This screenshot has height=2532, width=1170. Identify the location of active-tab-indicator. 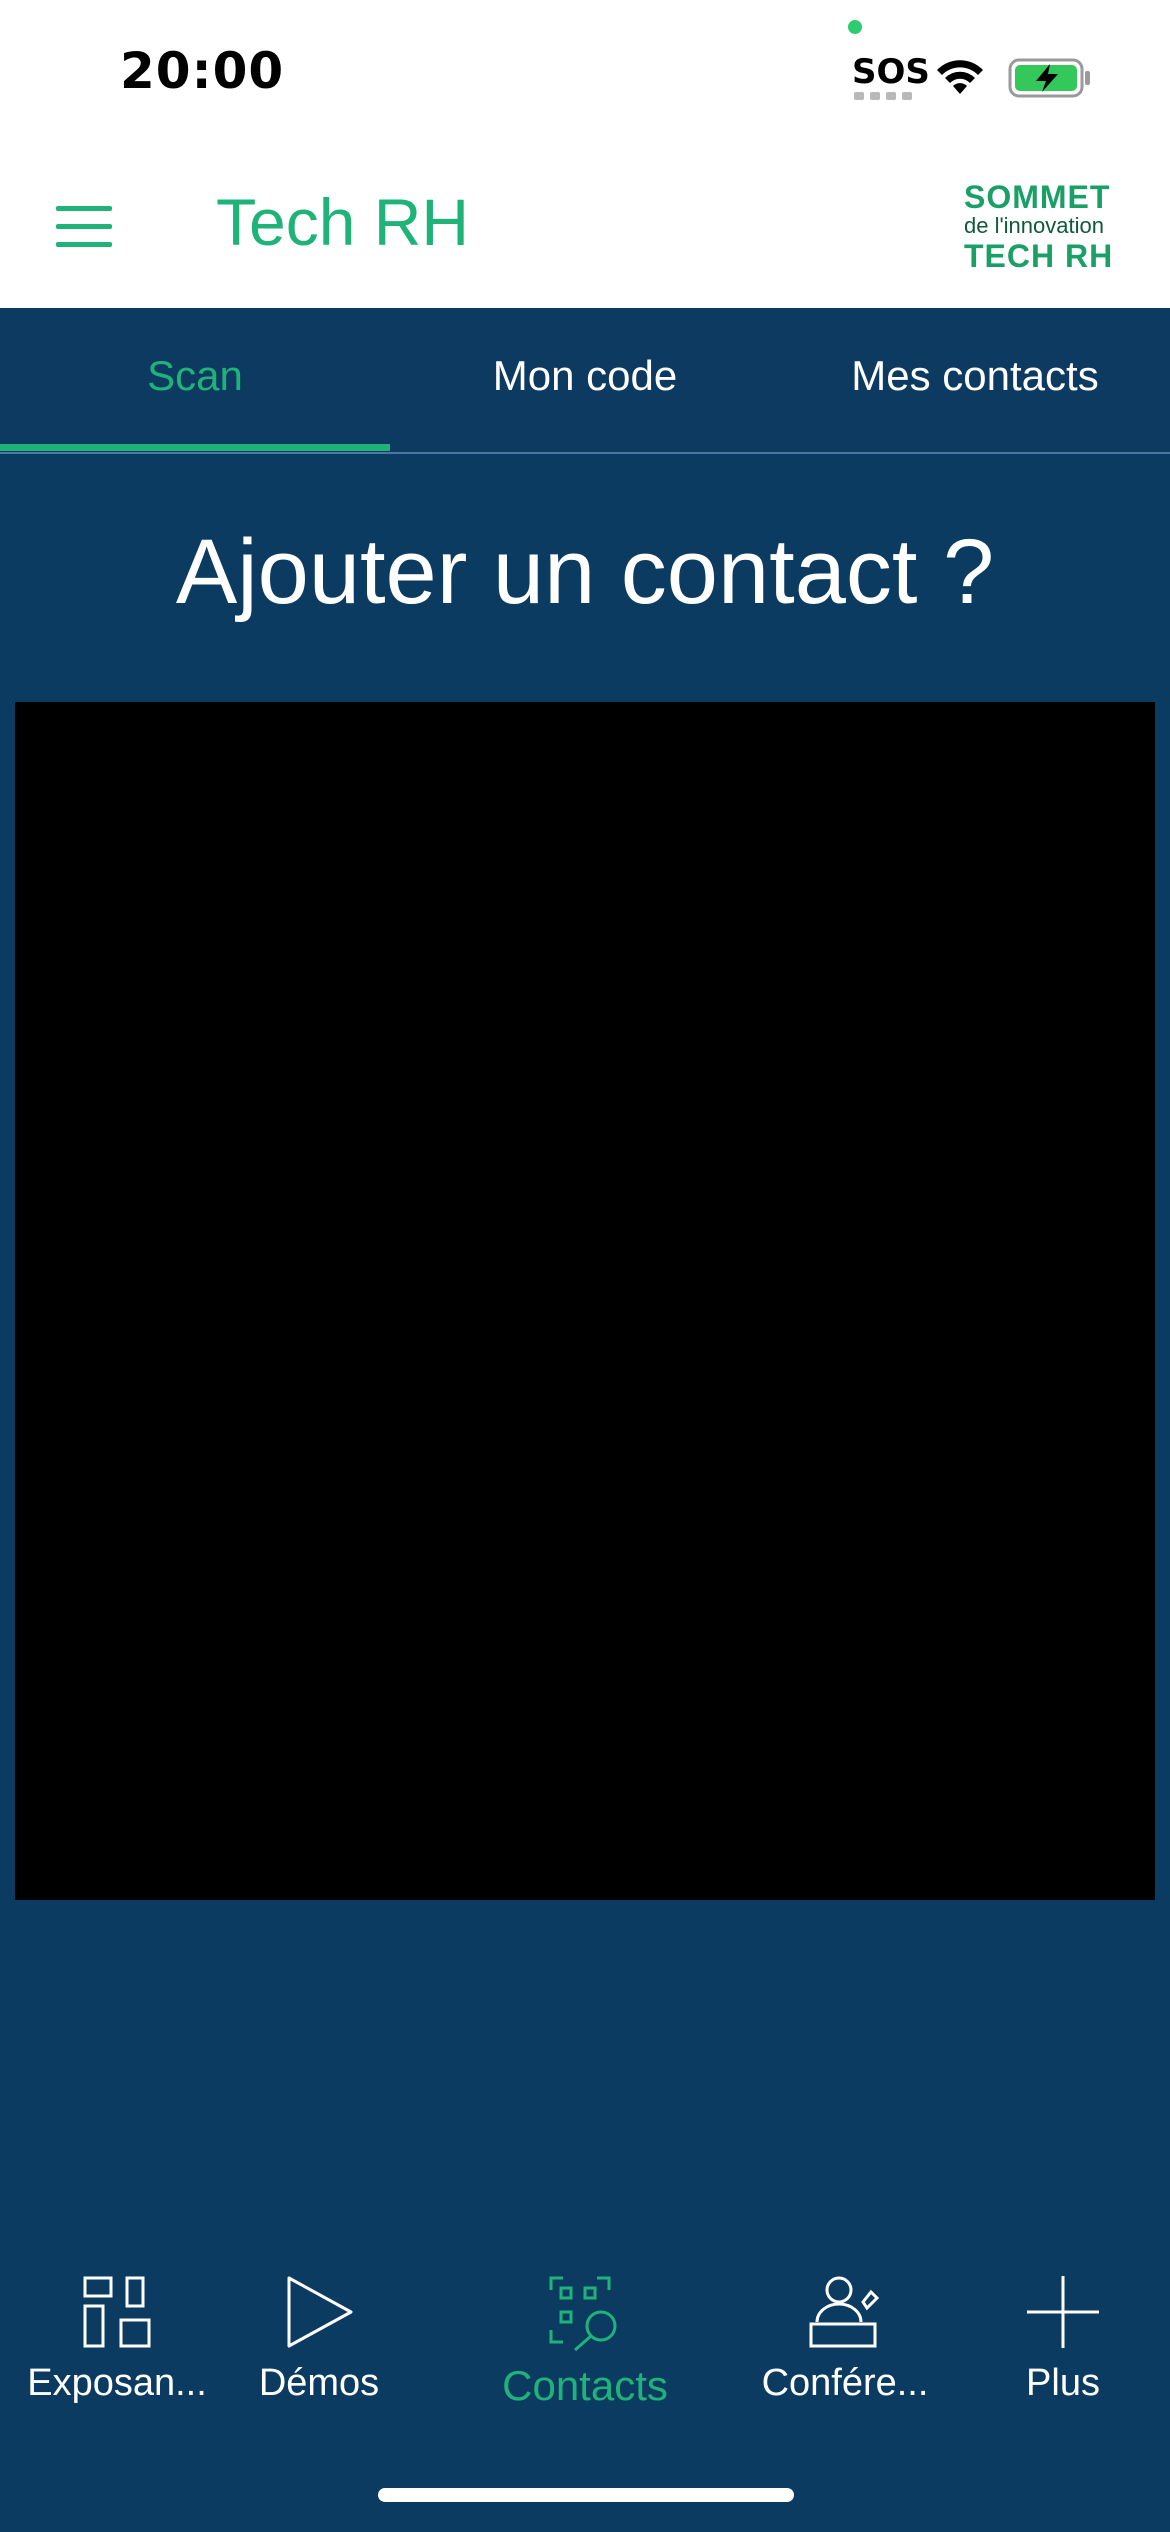
(195, 447).